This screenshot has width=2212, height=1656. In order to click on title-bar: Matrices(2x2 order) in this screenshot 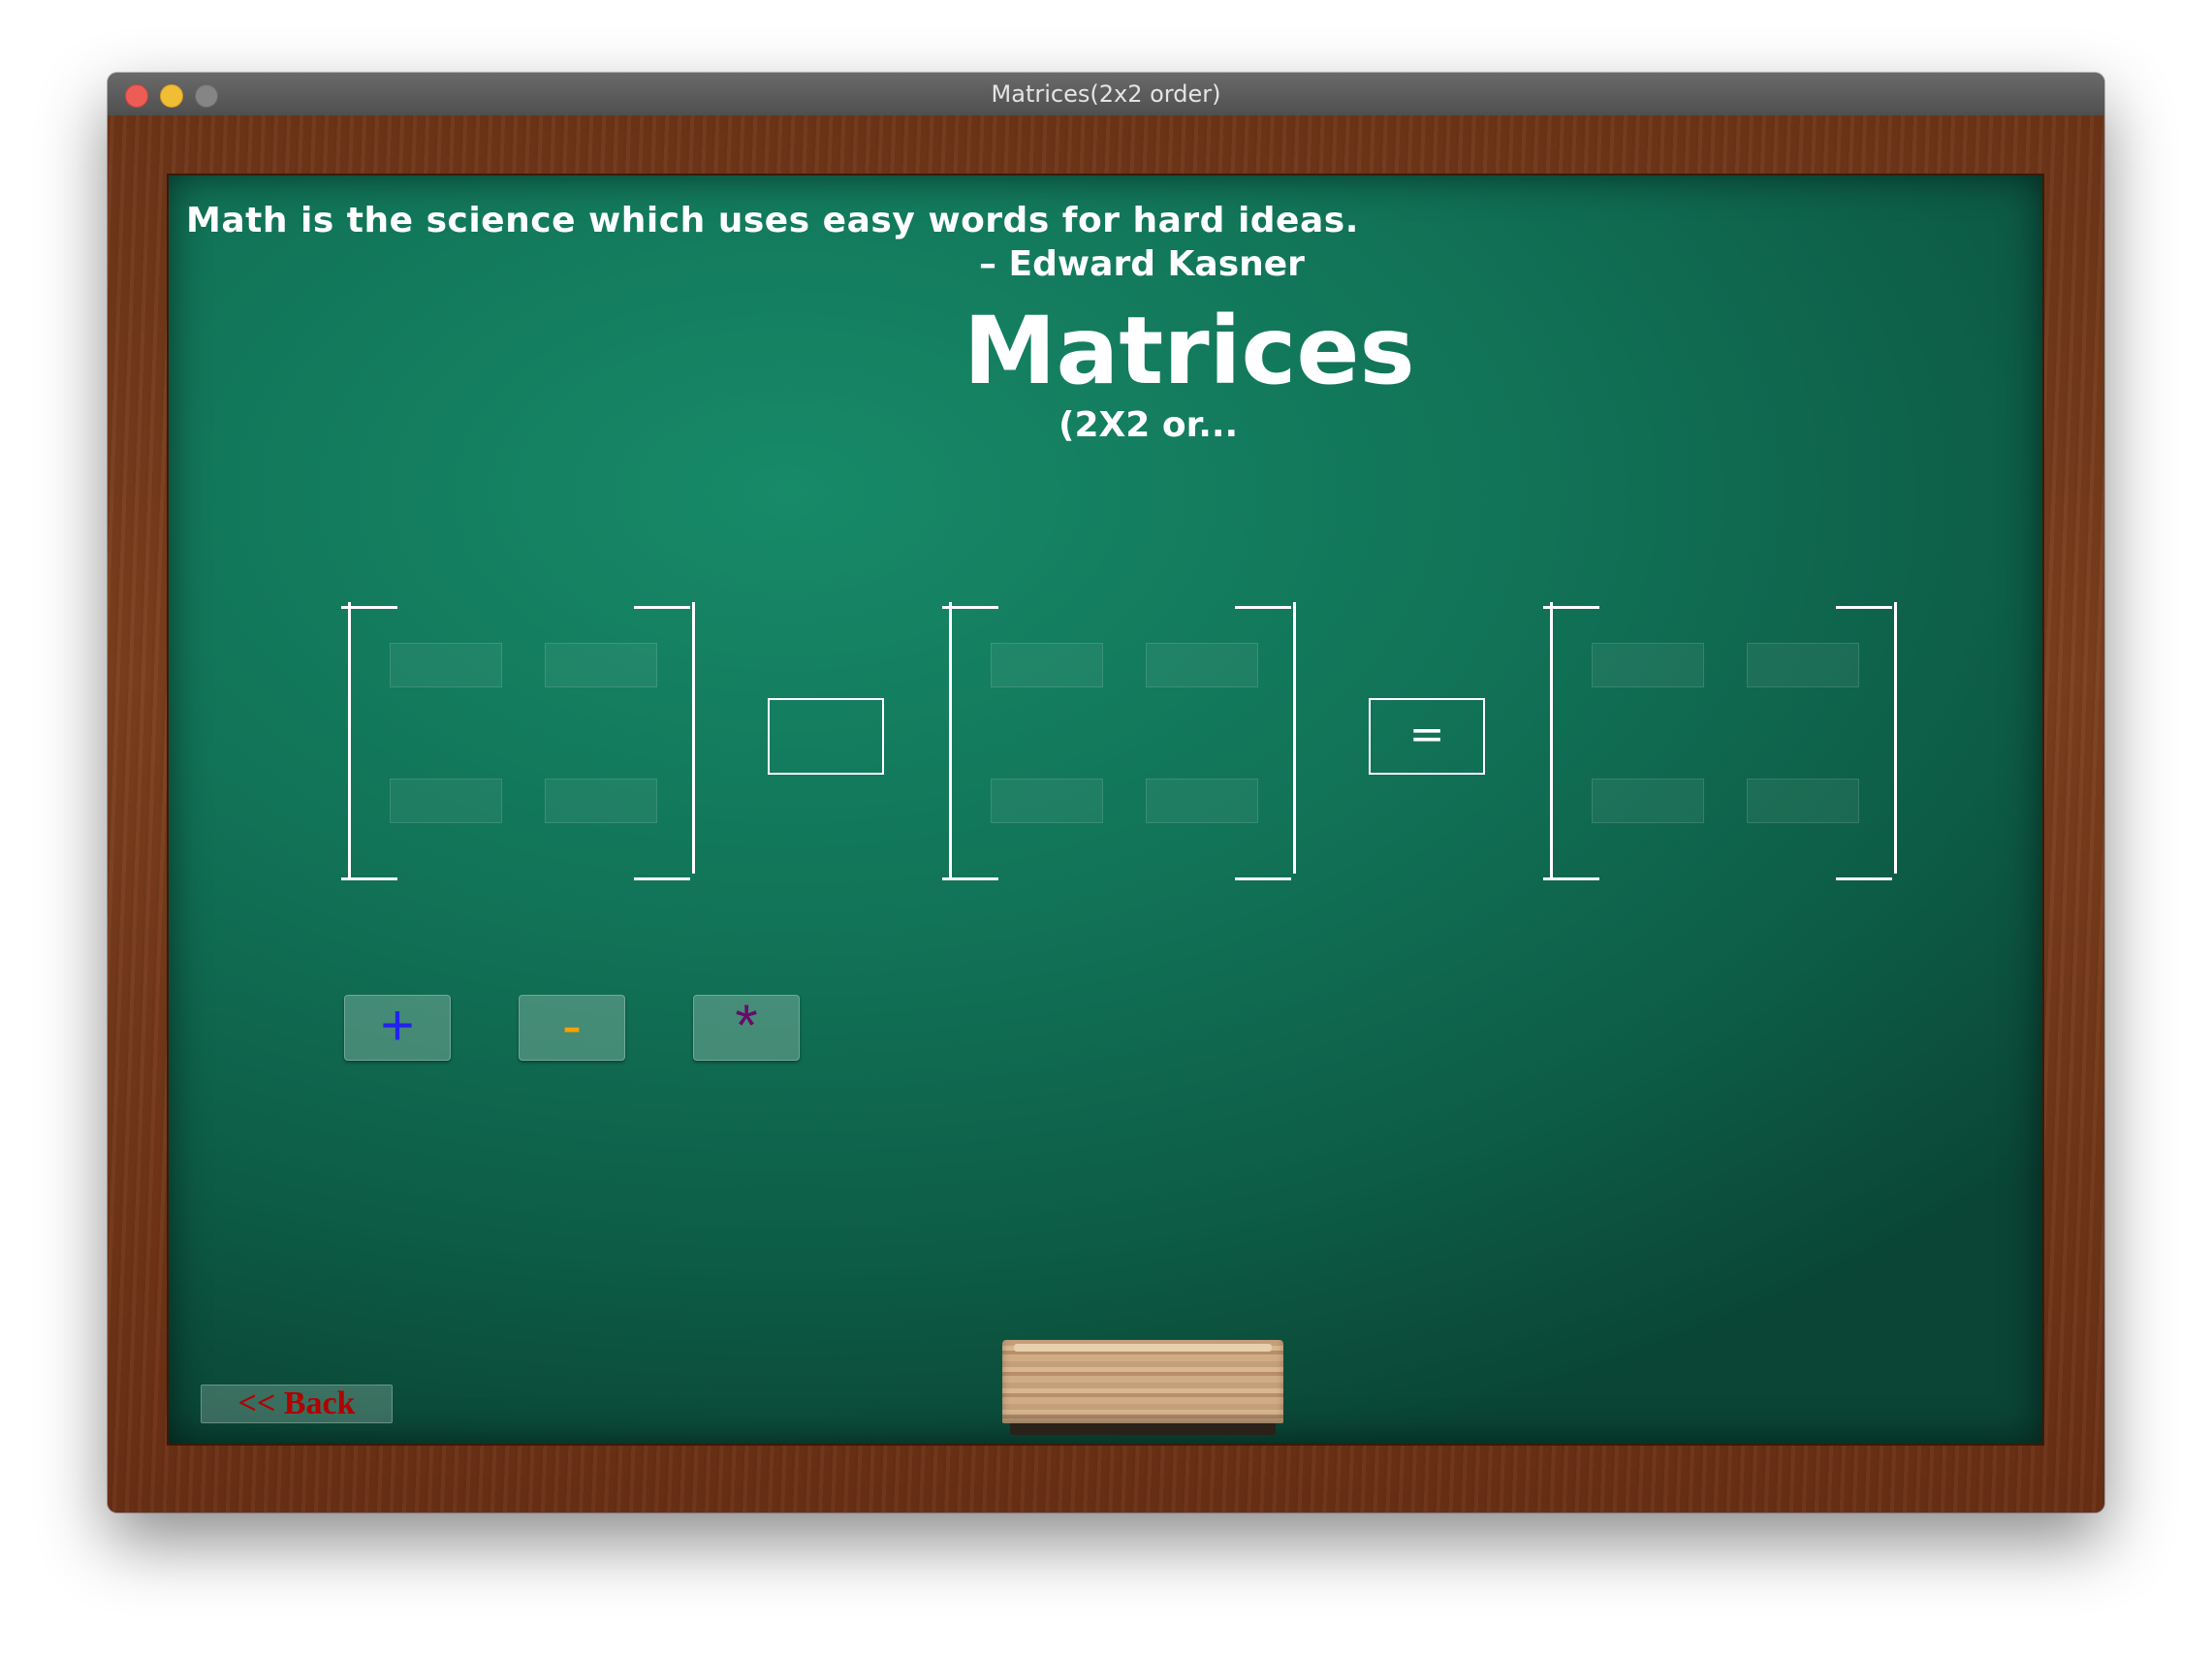, I will do `click(1106, 94)`.